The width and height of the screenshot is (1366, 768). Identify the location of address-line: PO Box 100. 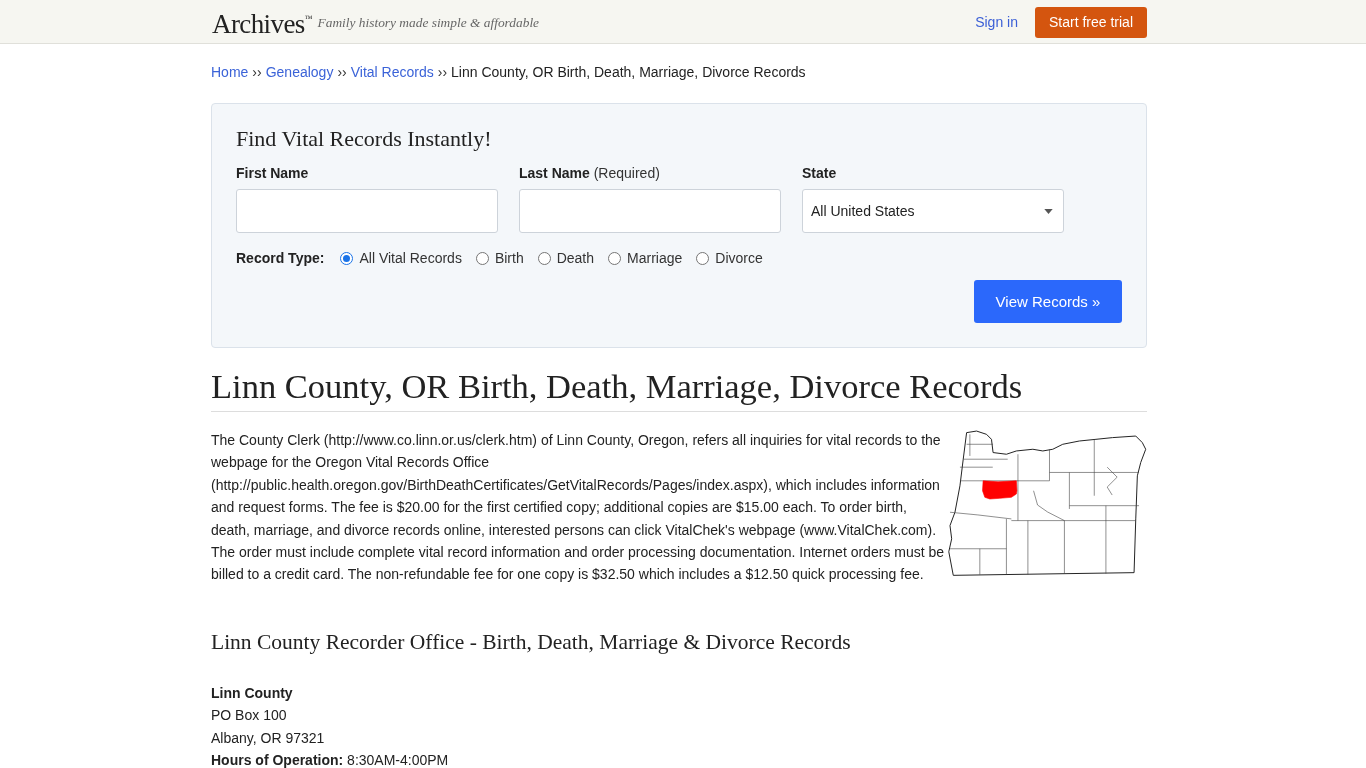
(249, 716).